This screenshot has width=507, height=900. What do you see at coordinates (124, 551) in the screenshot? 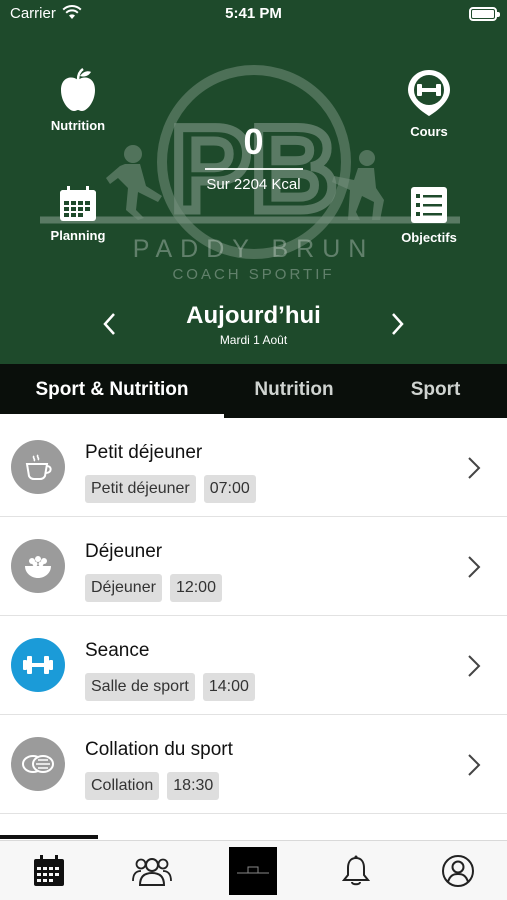
I see `entry-title: Déjeuner` at bounding box center [124, 551].